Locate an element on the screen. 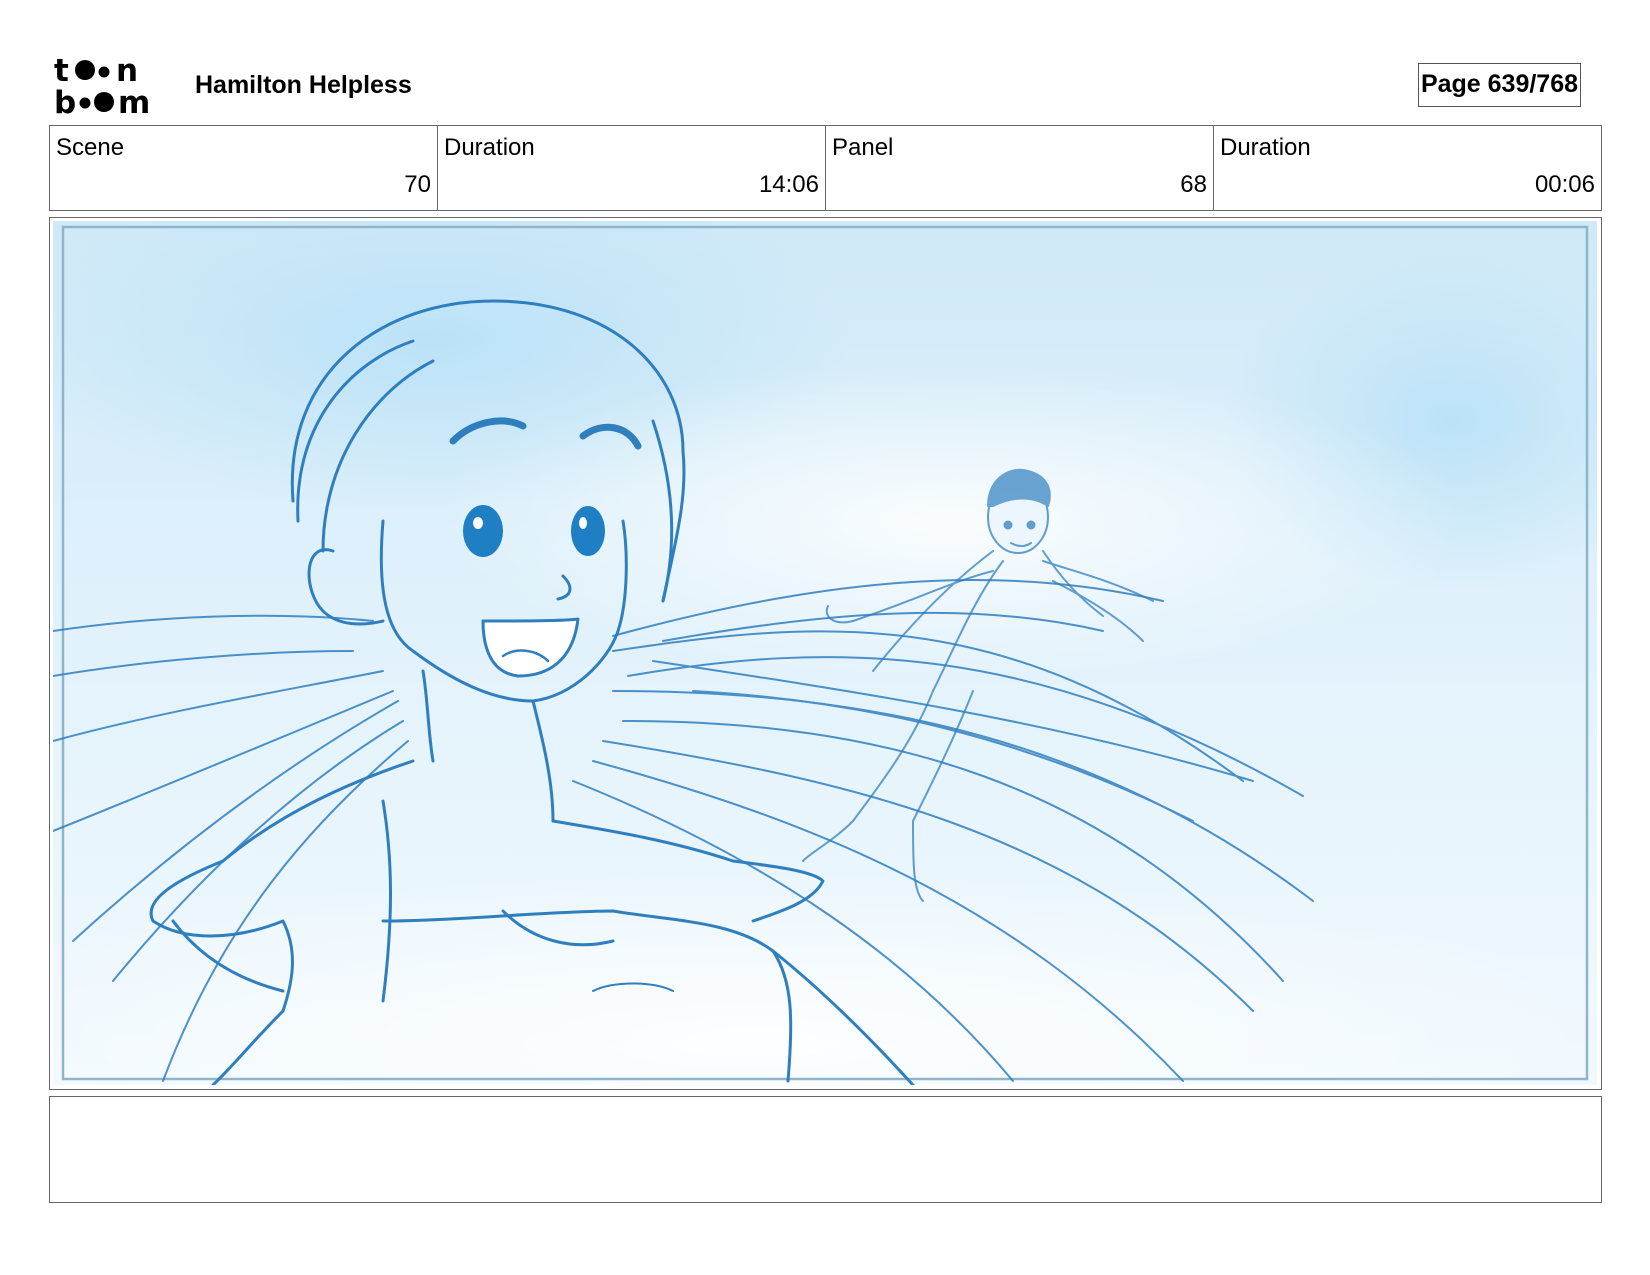 Image resolution: width=1650 pixels, height=1275 pixels. info-cell-scene-duration: Duration 14:06 is located at coordinates (632, 168).